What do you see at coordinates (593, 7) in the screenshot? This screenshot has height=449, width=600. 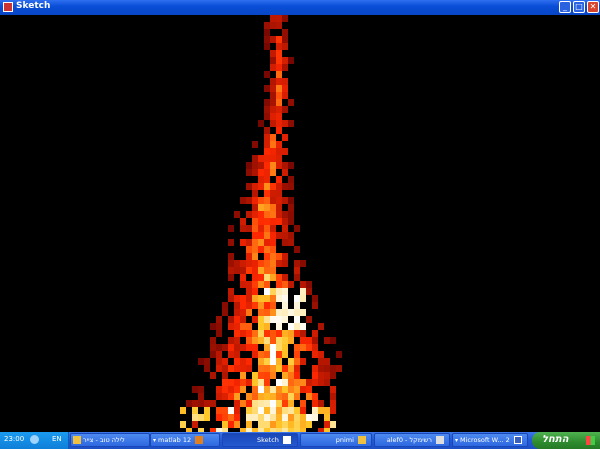 I see `close-button: ✕` at bounding box center [593, 7].